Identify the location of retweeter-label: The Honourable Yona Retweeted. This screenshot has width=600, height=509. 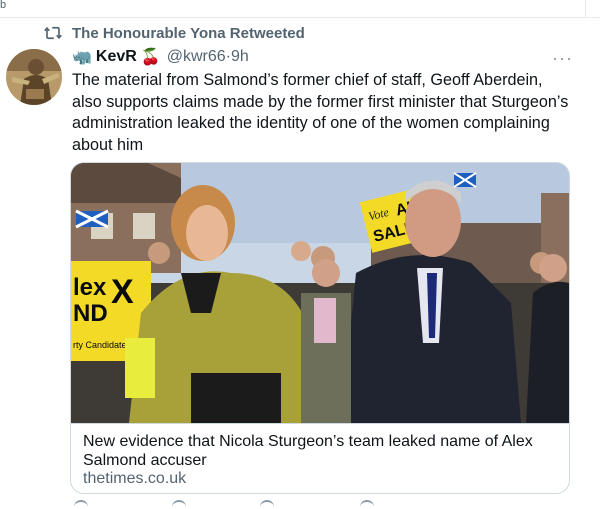
(188, 33).